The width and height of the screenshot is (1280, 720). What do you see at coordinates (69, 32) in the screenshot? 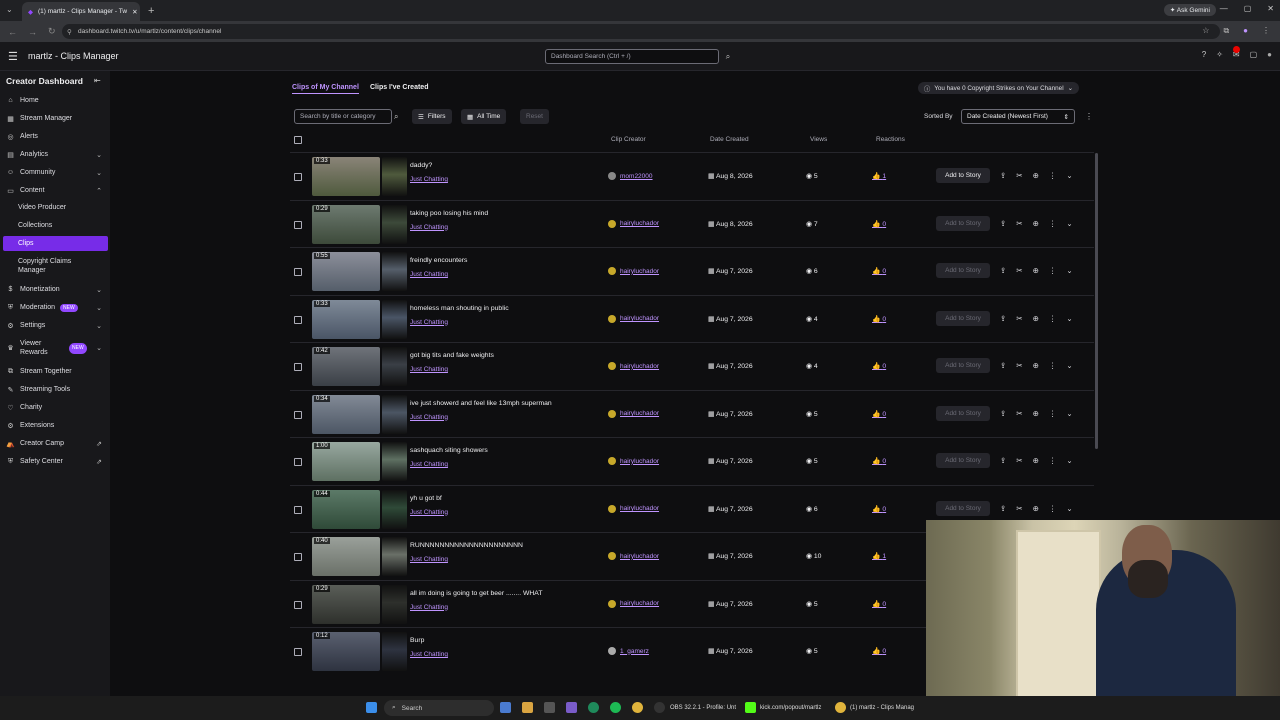
I see `site-info-icon: ⚲` at bounding box center [69, 32].